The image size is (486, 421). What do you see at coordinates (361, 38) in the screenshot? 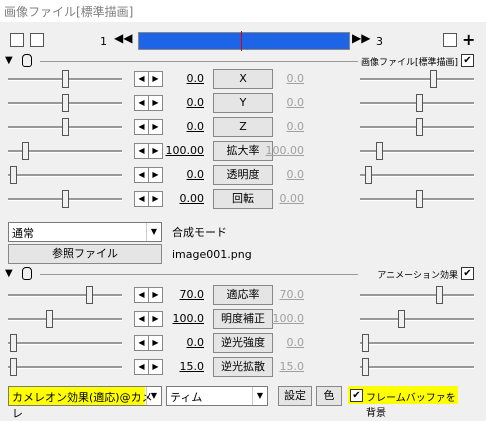
I see `fast-forward-icon: ▶▶` at bounding box center [361, 38].